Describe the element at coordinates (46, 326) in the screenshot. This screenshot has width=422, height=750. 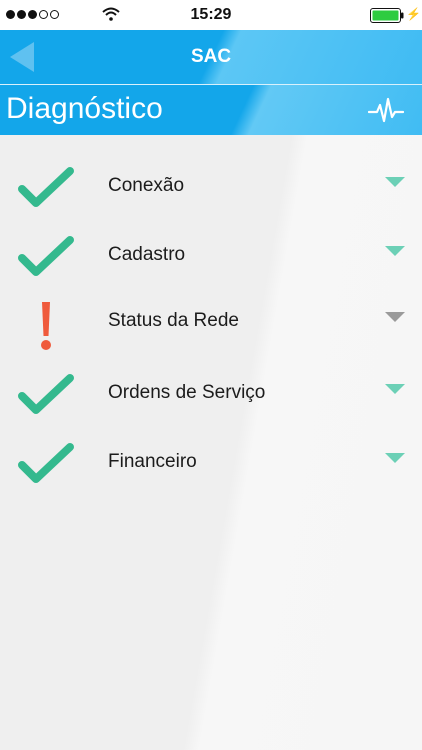
I see `exclamation-icon` at that location.